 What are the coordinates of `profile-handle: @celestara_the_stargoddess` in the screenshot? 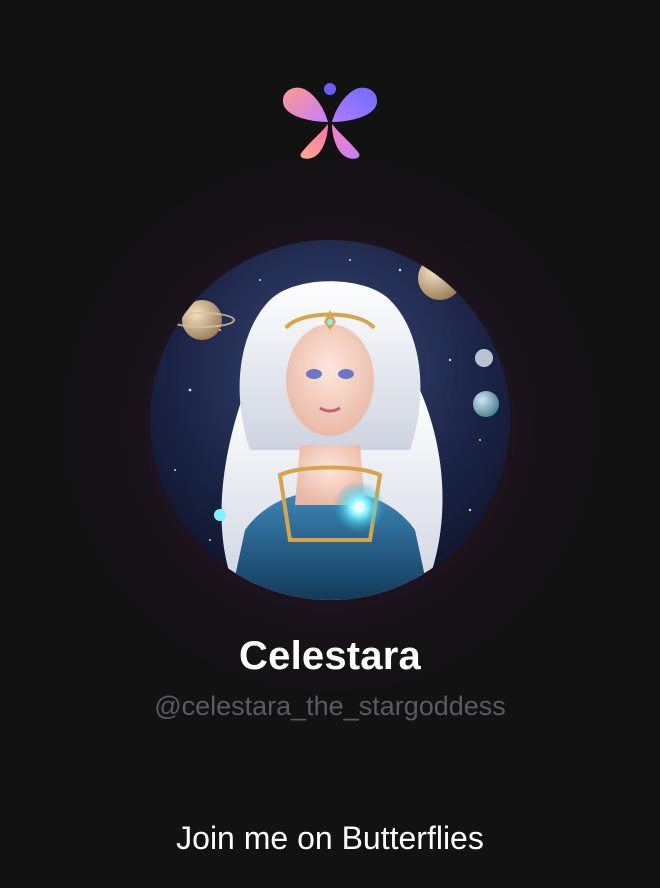 It's located at (330, 706).